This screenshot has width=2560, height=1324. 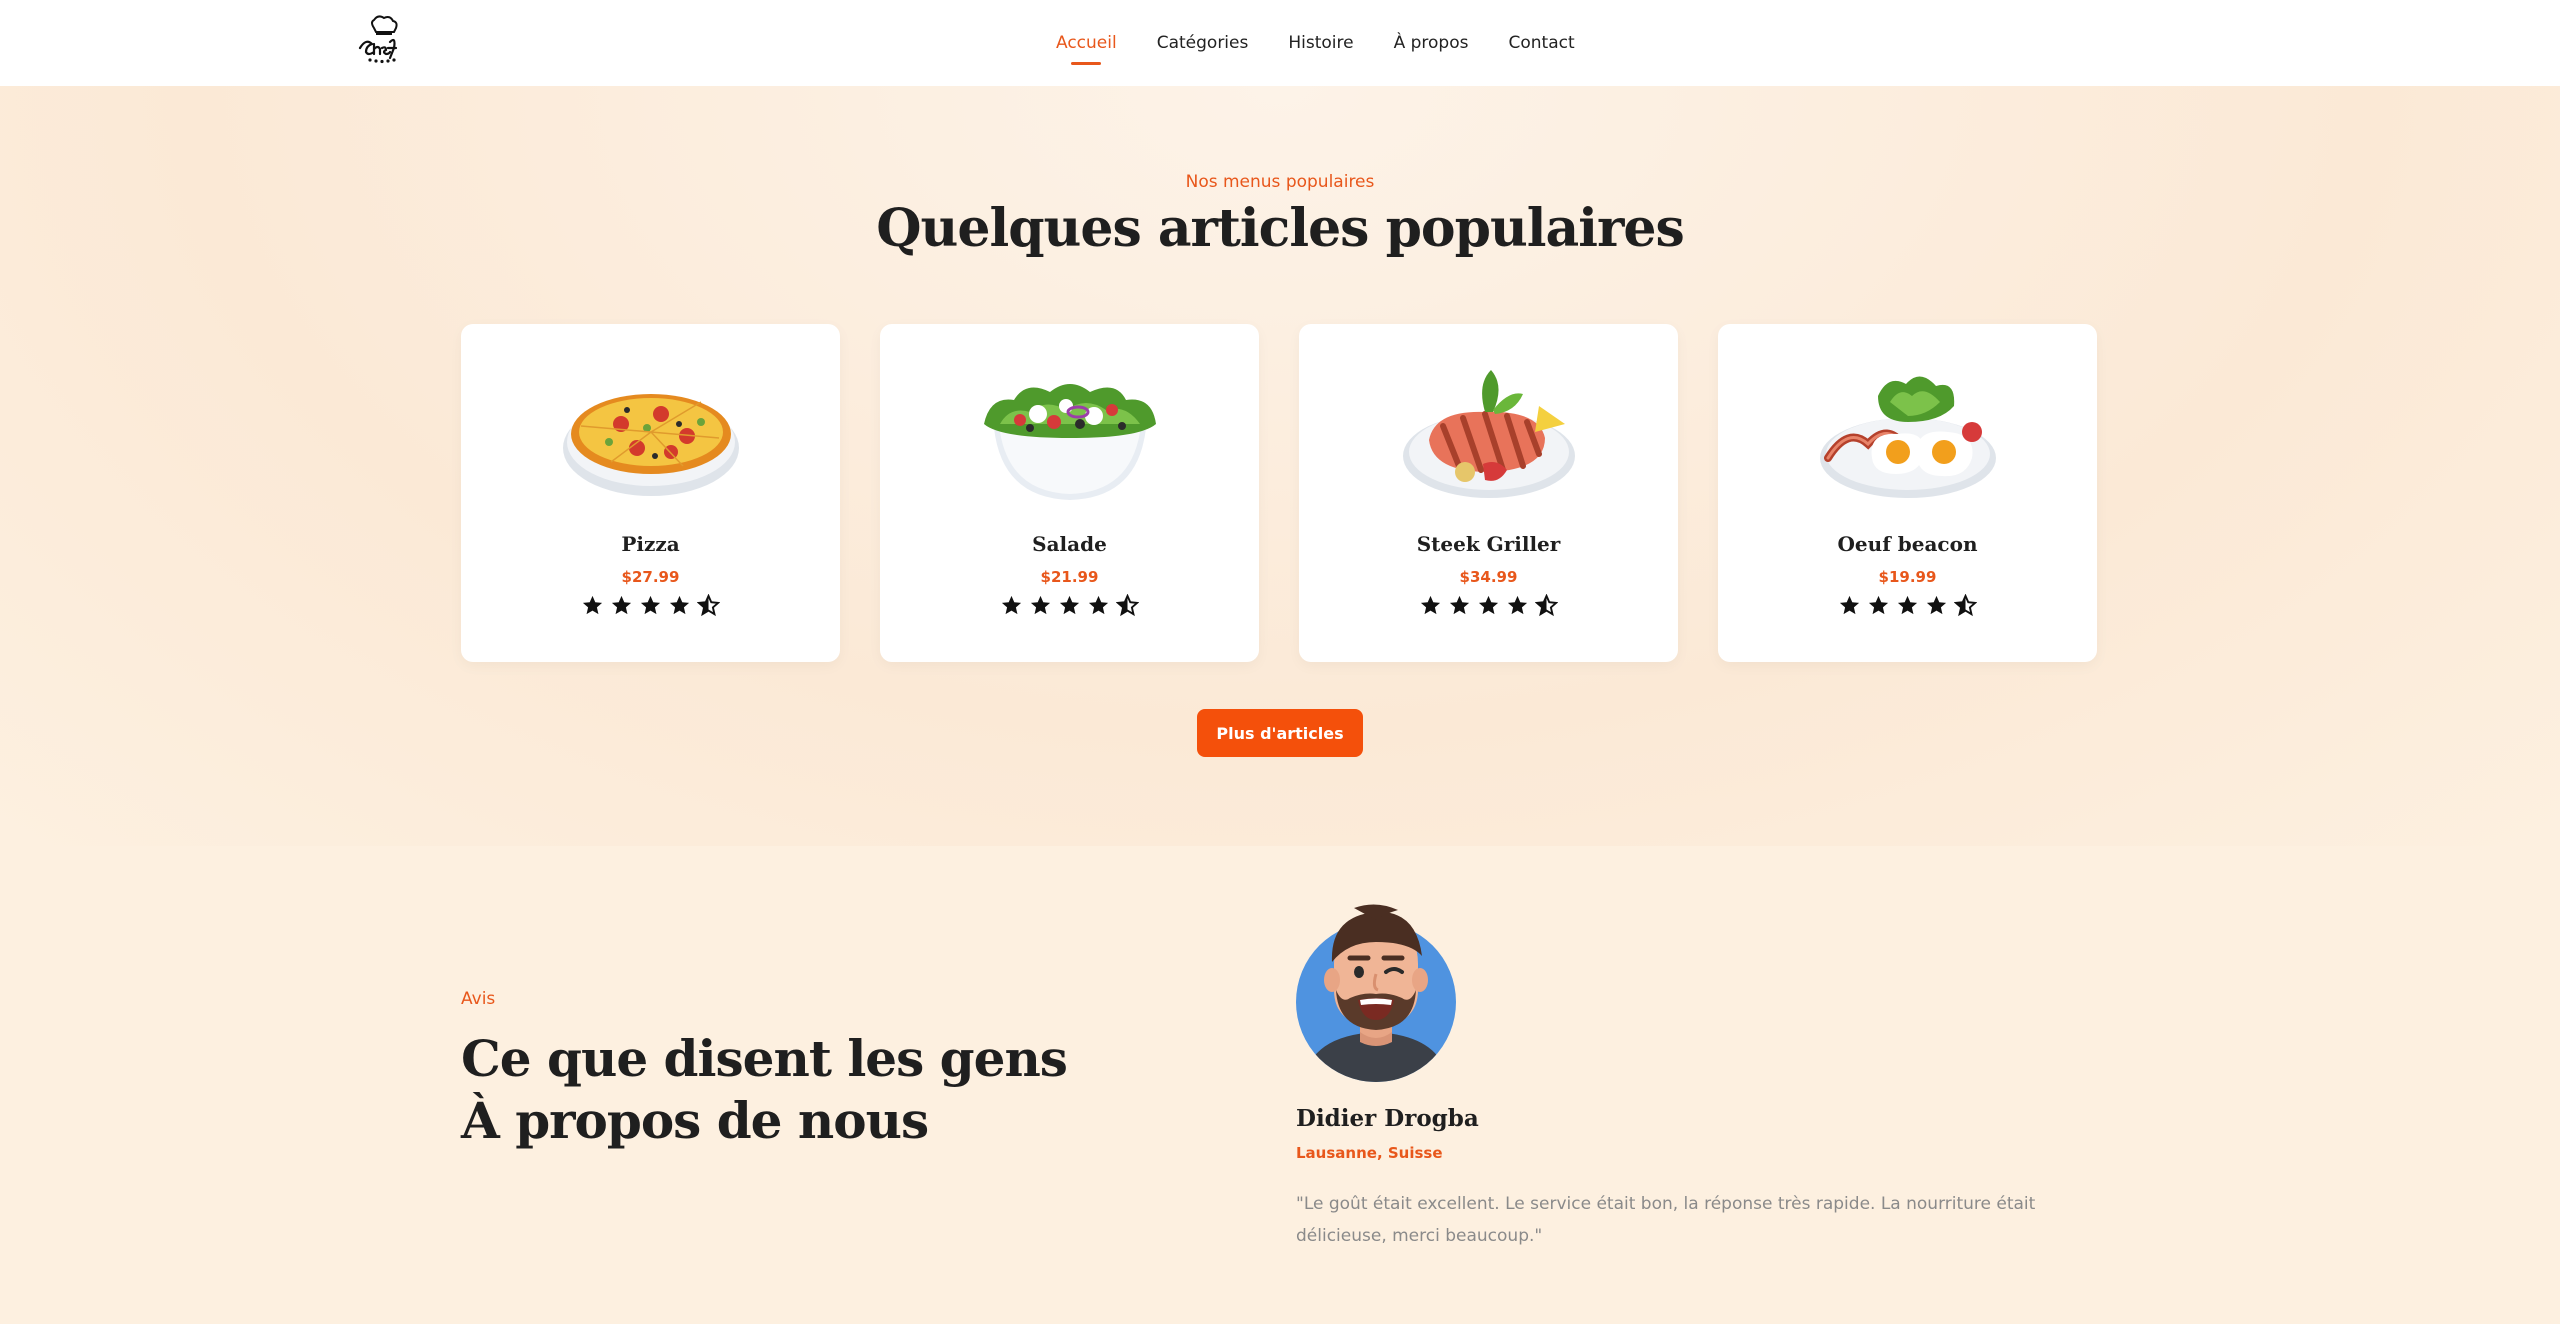 What do you see at coordinates (811, 1090) in the screenshot?
I see `testimonial-title: Ce que disent les gens À propos de nous` at bounding box center [811, 1090].